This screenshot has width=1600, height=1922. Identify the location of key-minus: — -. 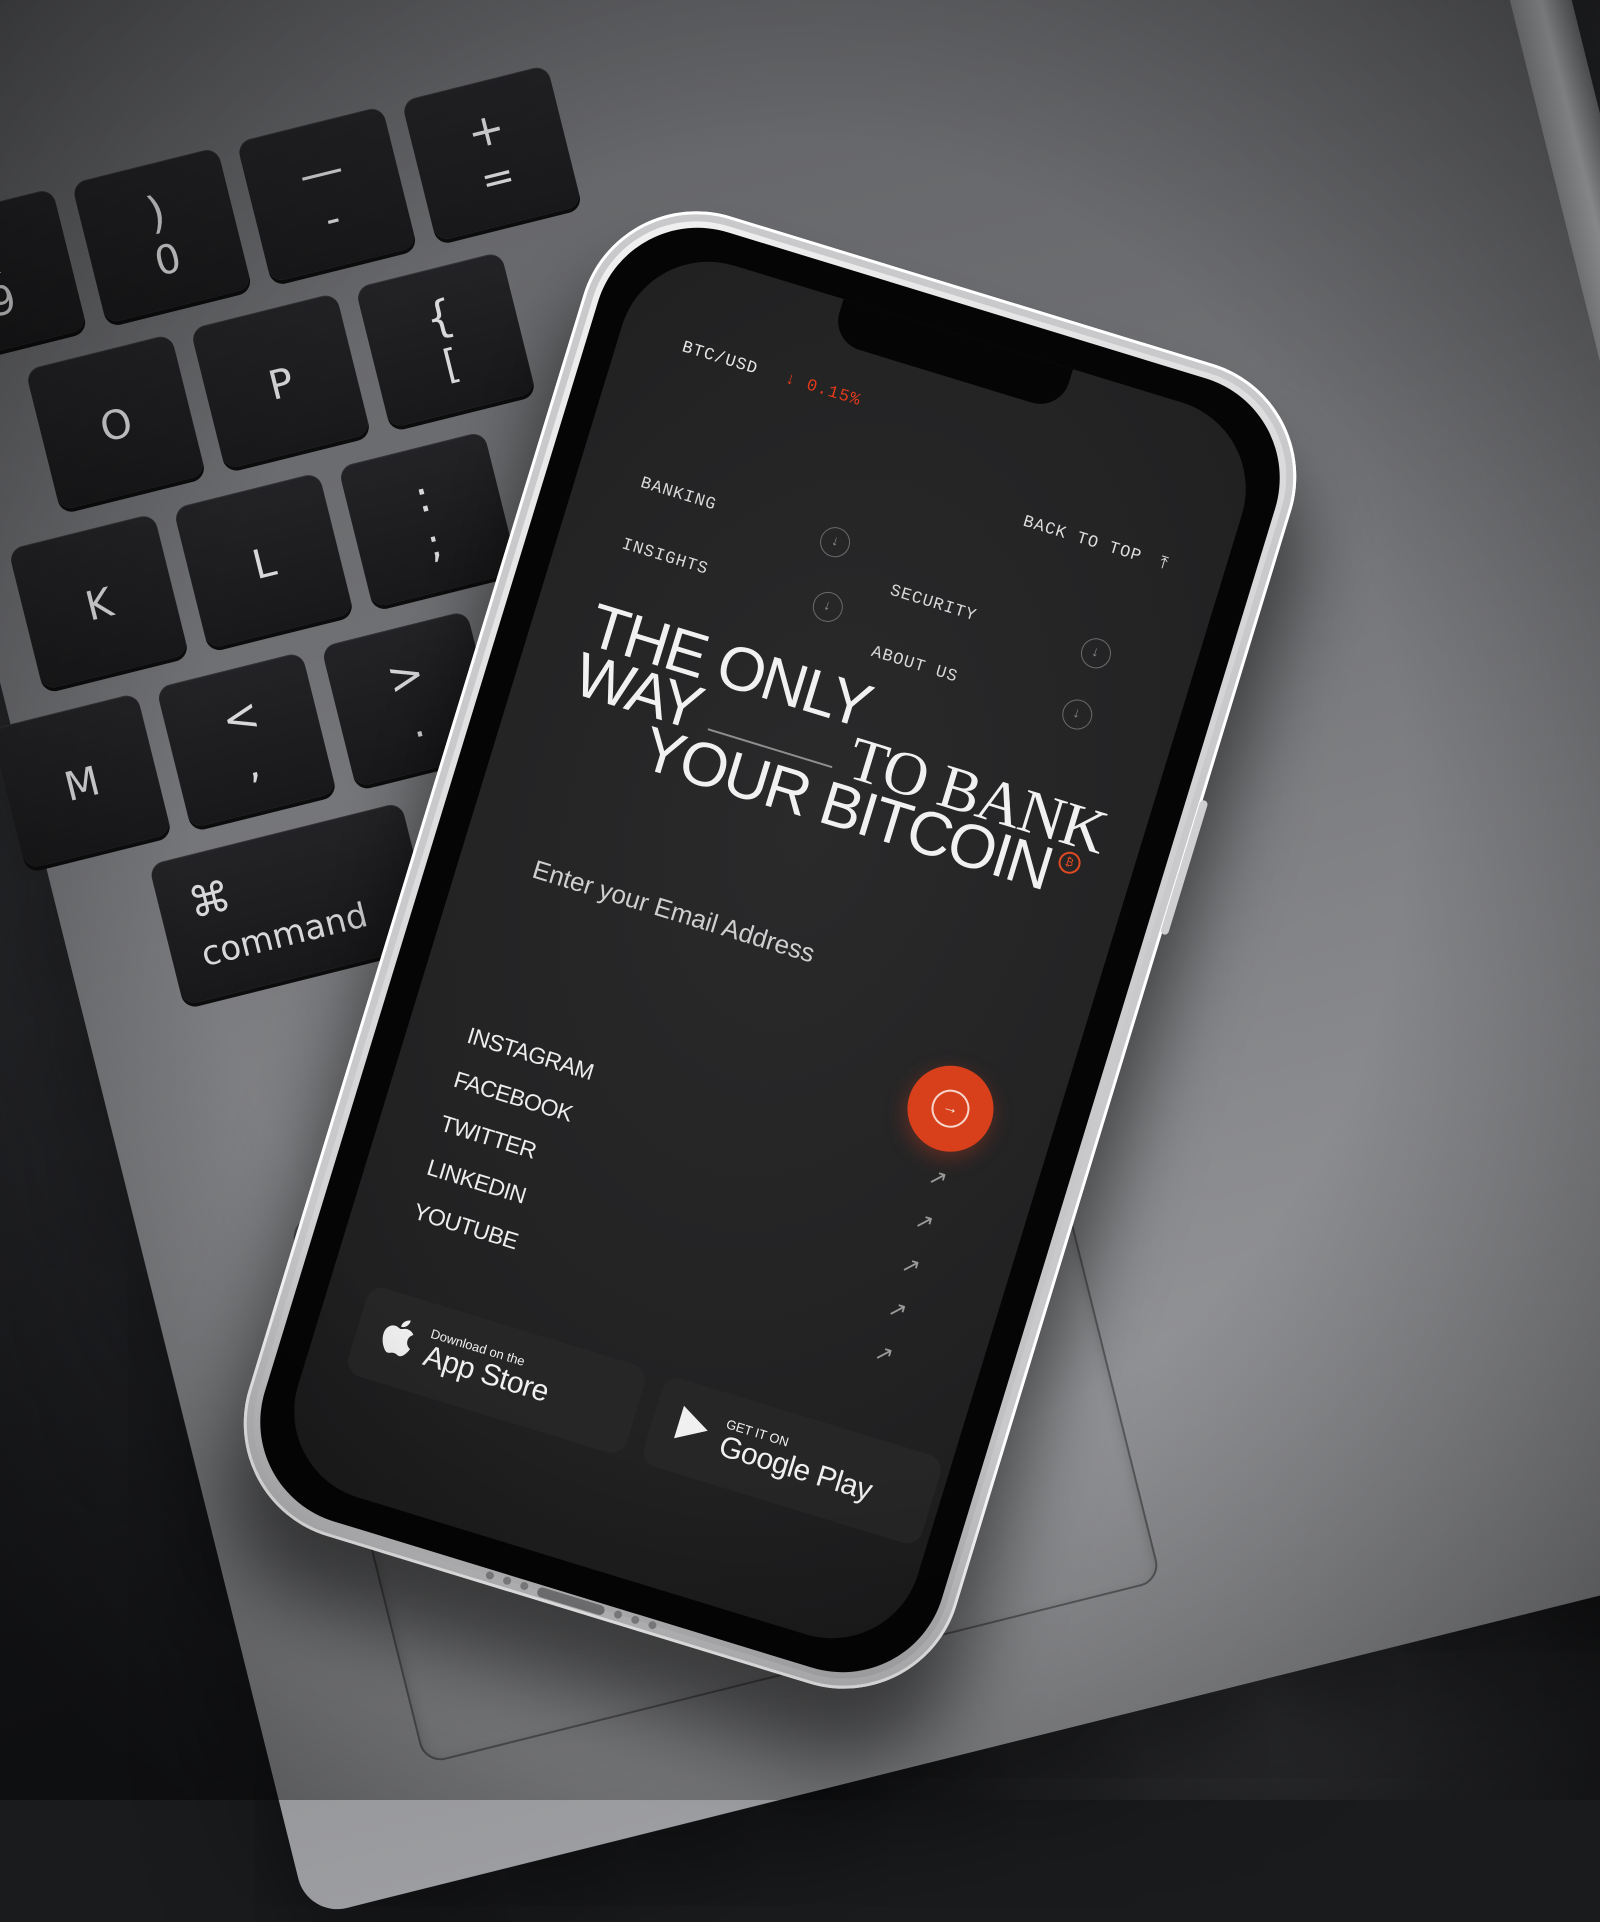
(327, 194).